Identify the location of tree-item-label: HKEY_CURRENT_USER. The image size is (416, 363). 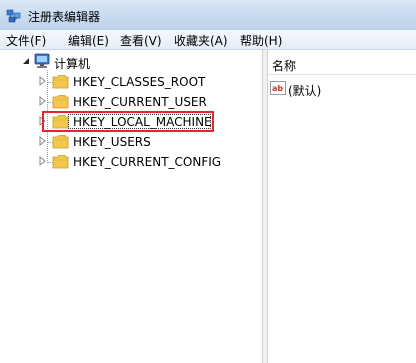
(140, 102).